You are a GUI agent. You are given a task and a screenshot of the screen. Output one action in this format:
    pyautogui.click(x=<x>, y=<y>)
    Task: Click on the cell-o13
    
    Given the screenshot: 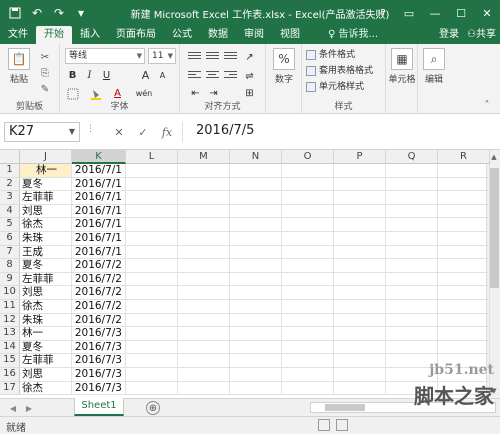 What is the action you would take?
    pyautogui.click(x=308, y=334)
    